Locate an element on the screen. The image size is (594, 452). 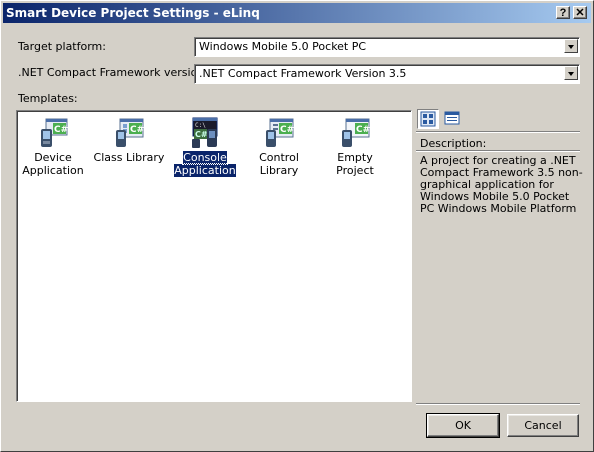
large-icons-view-button is located at coordinates (428, 119).